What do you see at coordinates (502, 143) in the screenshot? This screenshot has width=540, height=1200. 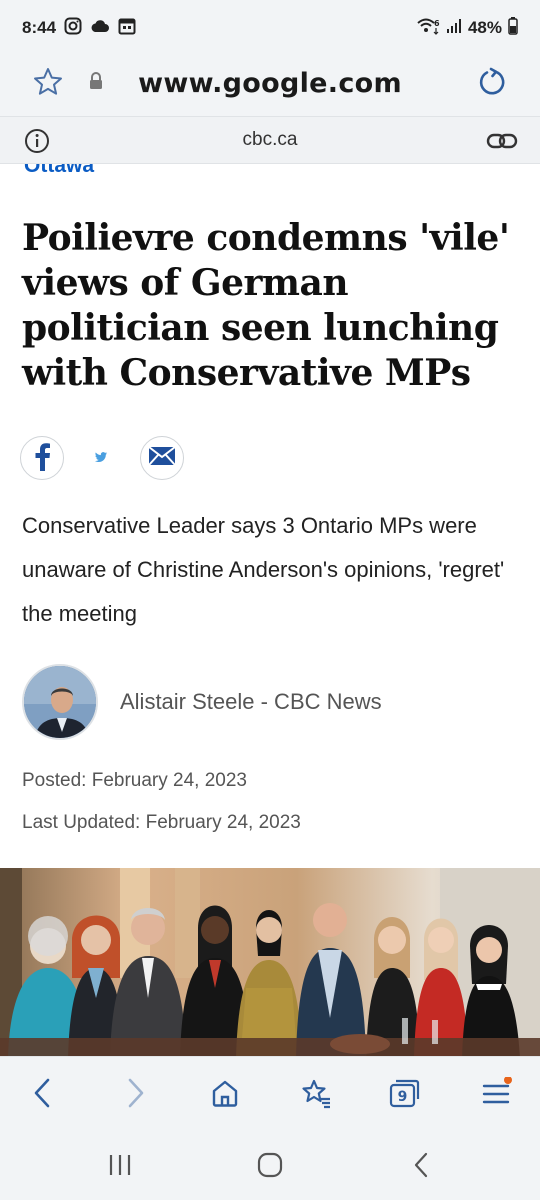 I see `link-icon` at bounding box center [502, 143].